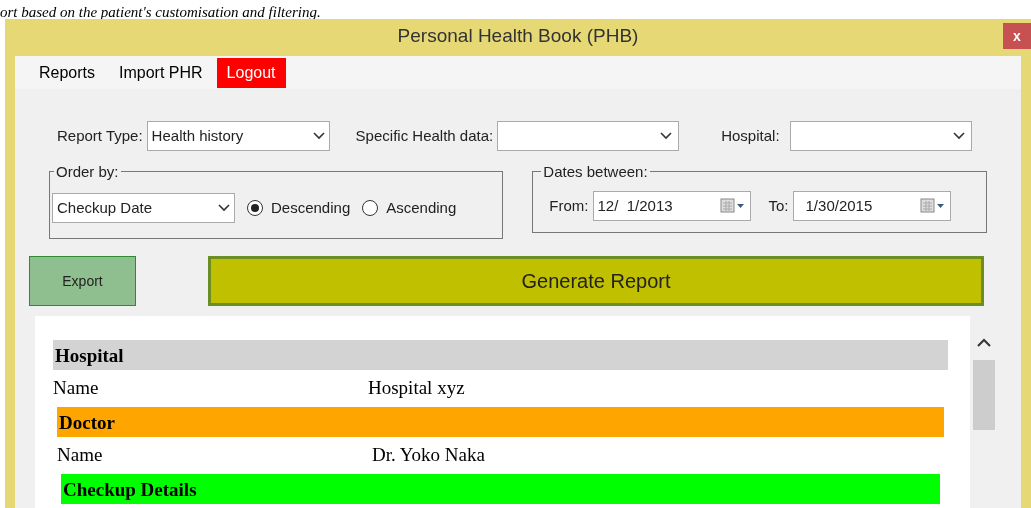 This screenshot has width=1031, height=508. I want to click on radio-option: Ascending, so click(409, 208).